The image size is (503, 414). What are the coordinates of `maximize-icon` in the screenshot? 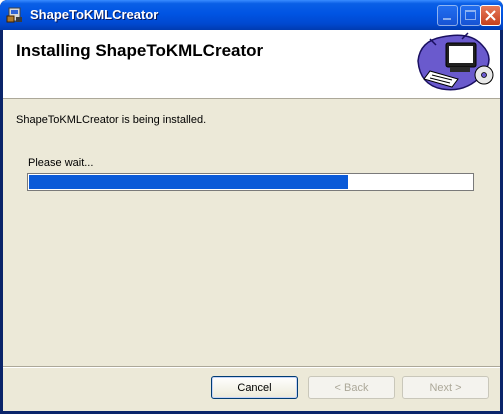 It's located at (470, 15).